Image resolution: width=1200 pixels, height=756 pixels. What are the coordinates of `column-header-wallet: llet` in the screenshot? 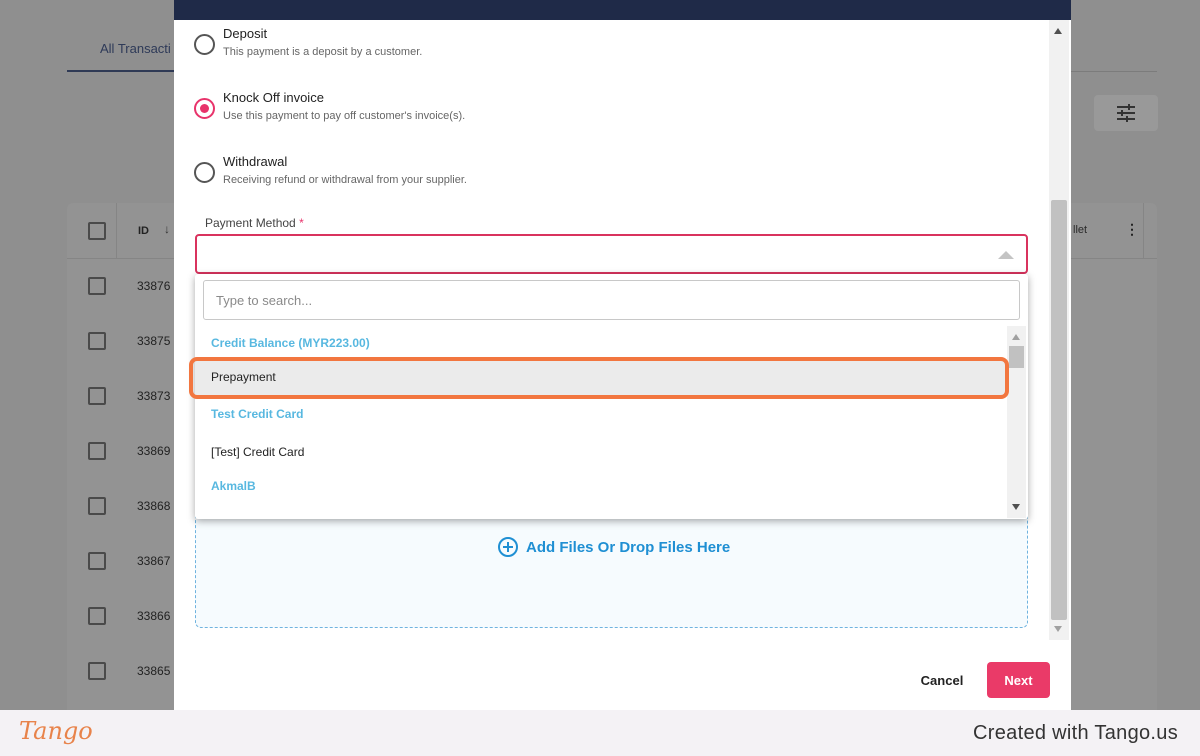 It's located at (1080, 230).